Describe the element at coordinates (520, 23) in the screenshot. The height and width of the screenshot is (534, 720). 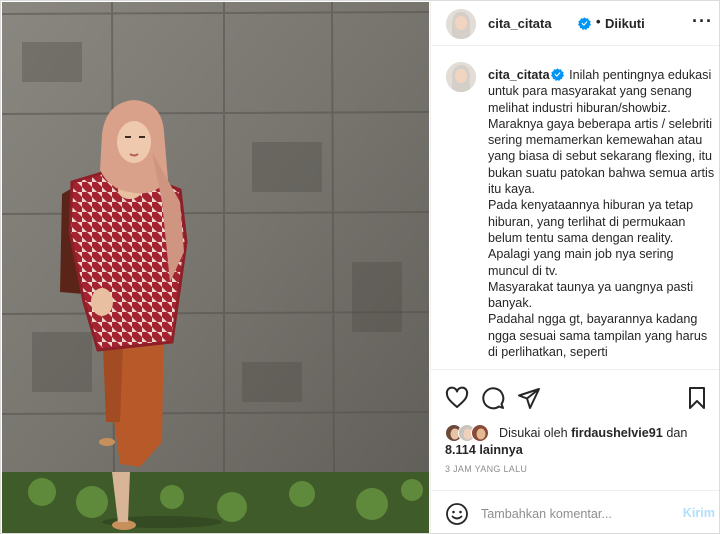
I see `author-username: cita_citata` at that location.